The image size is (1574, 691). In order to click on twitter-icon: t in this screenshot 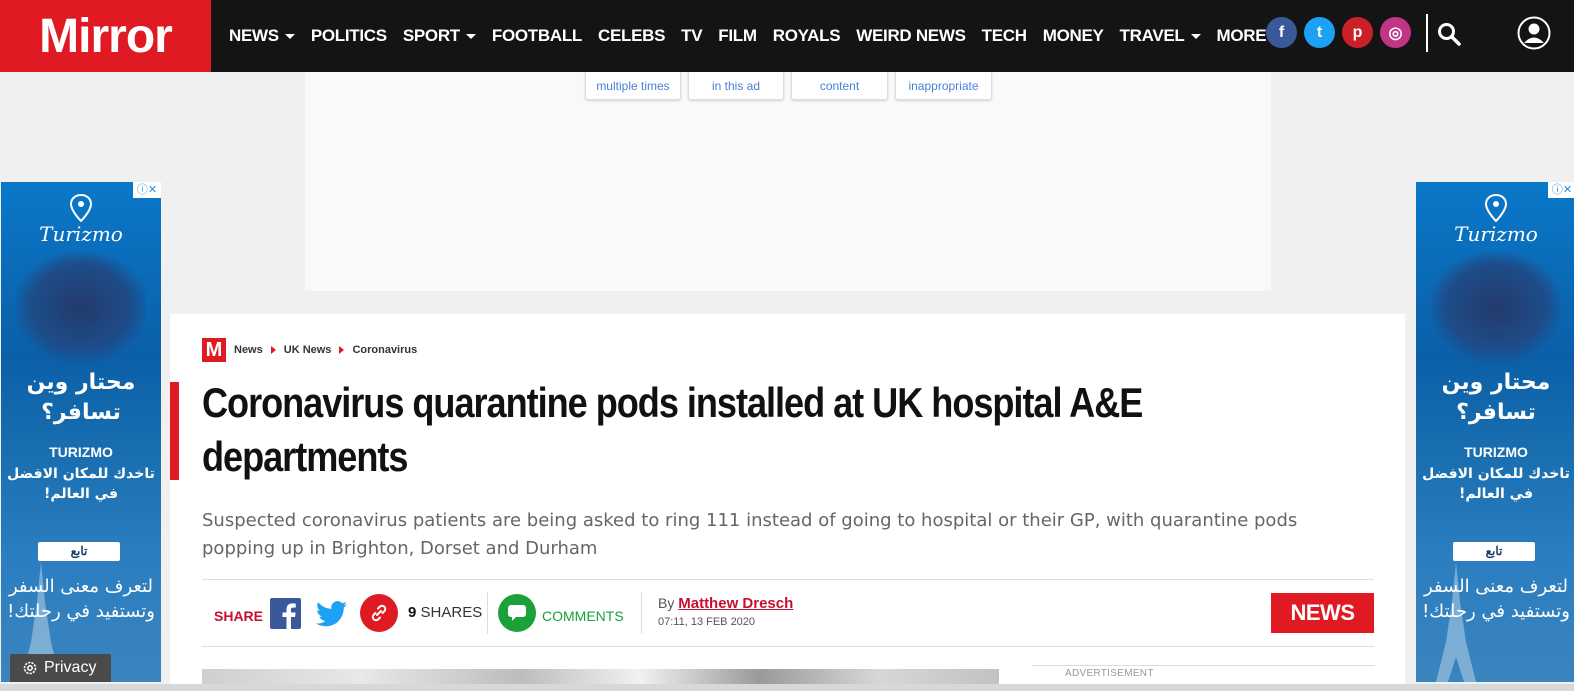, I will do `click(1319, 32)`.